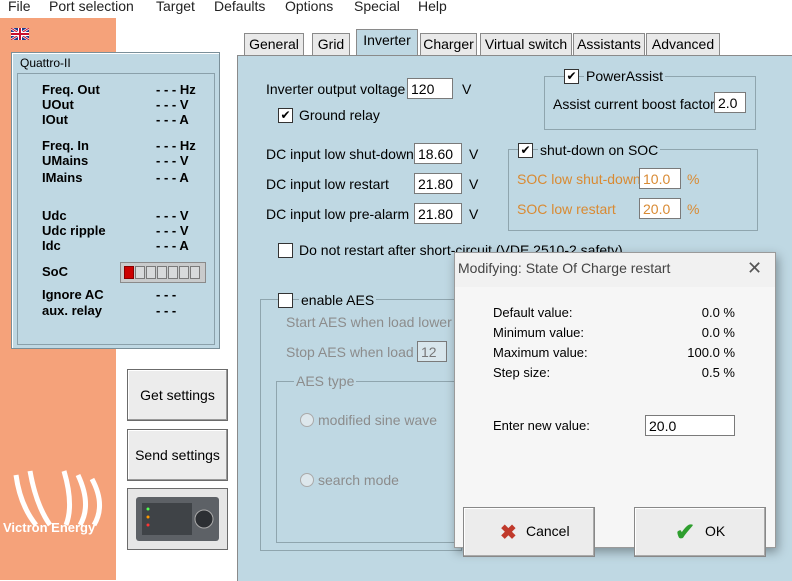 This screenshot has width=792, height=581. Describe the element at coordinates (718, 312) in the screenshot. I see `default-value: 0.0 %` at that location.